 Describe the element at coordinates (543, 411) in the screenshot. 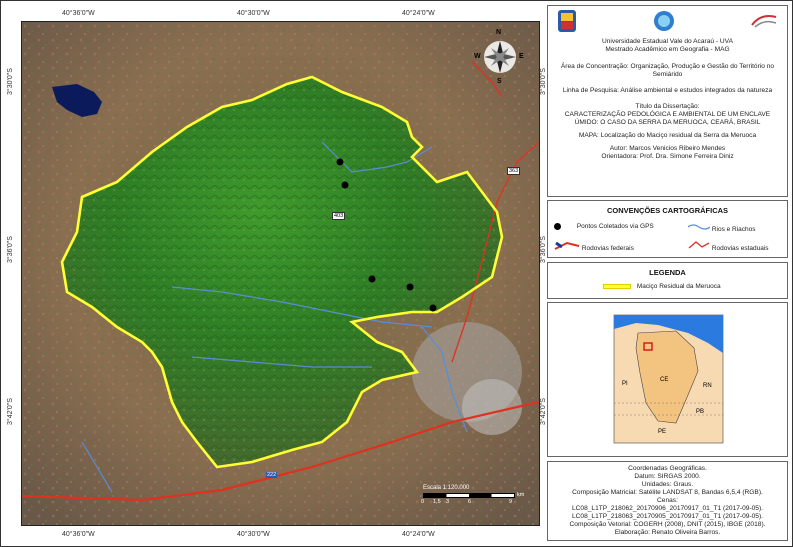

I see `coord-right-3: 3°42'0"S` at that location.